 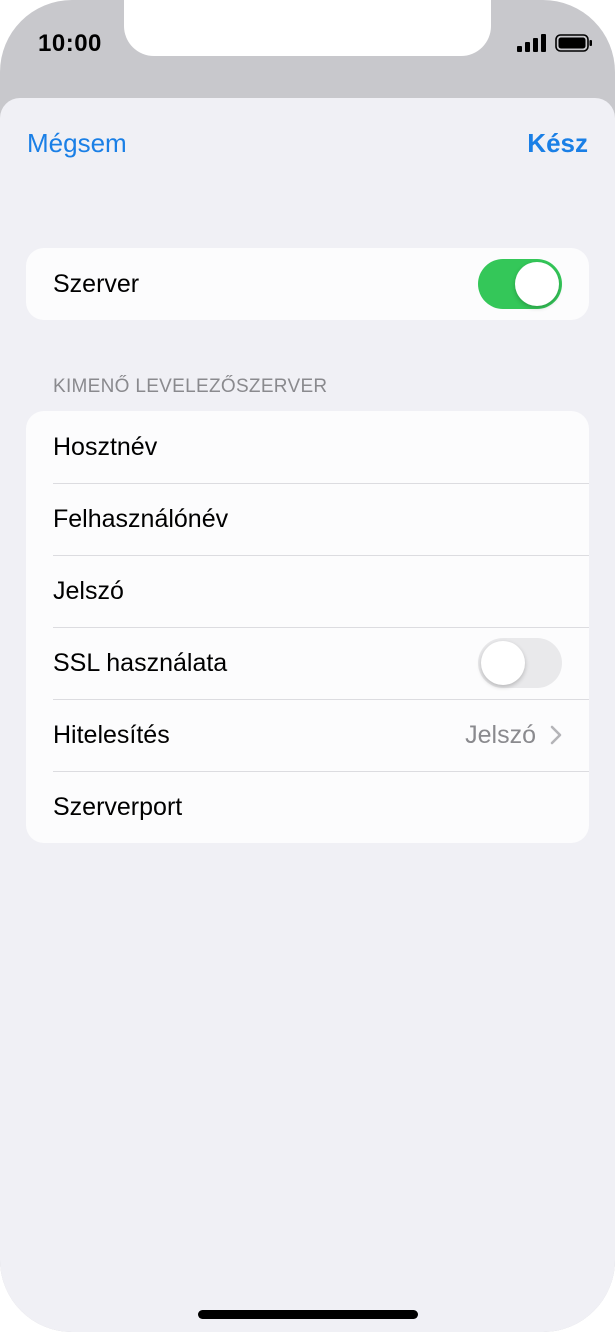 What do you see at coordinates (190, 386) in the screenshot?
I see `section-header-outgoing: KIMENŐ LEVELEZŐSZERVER` at bounding box center [190, 386].